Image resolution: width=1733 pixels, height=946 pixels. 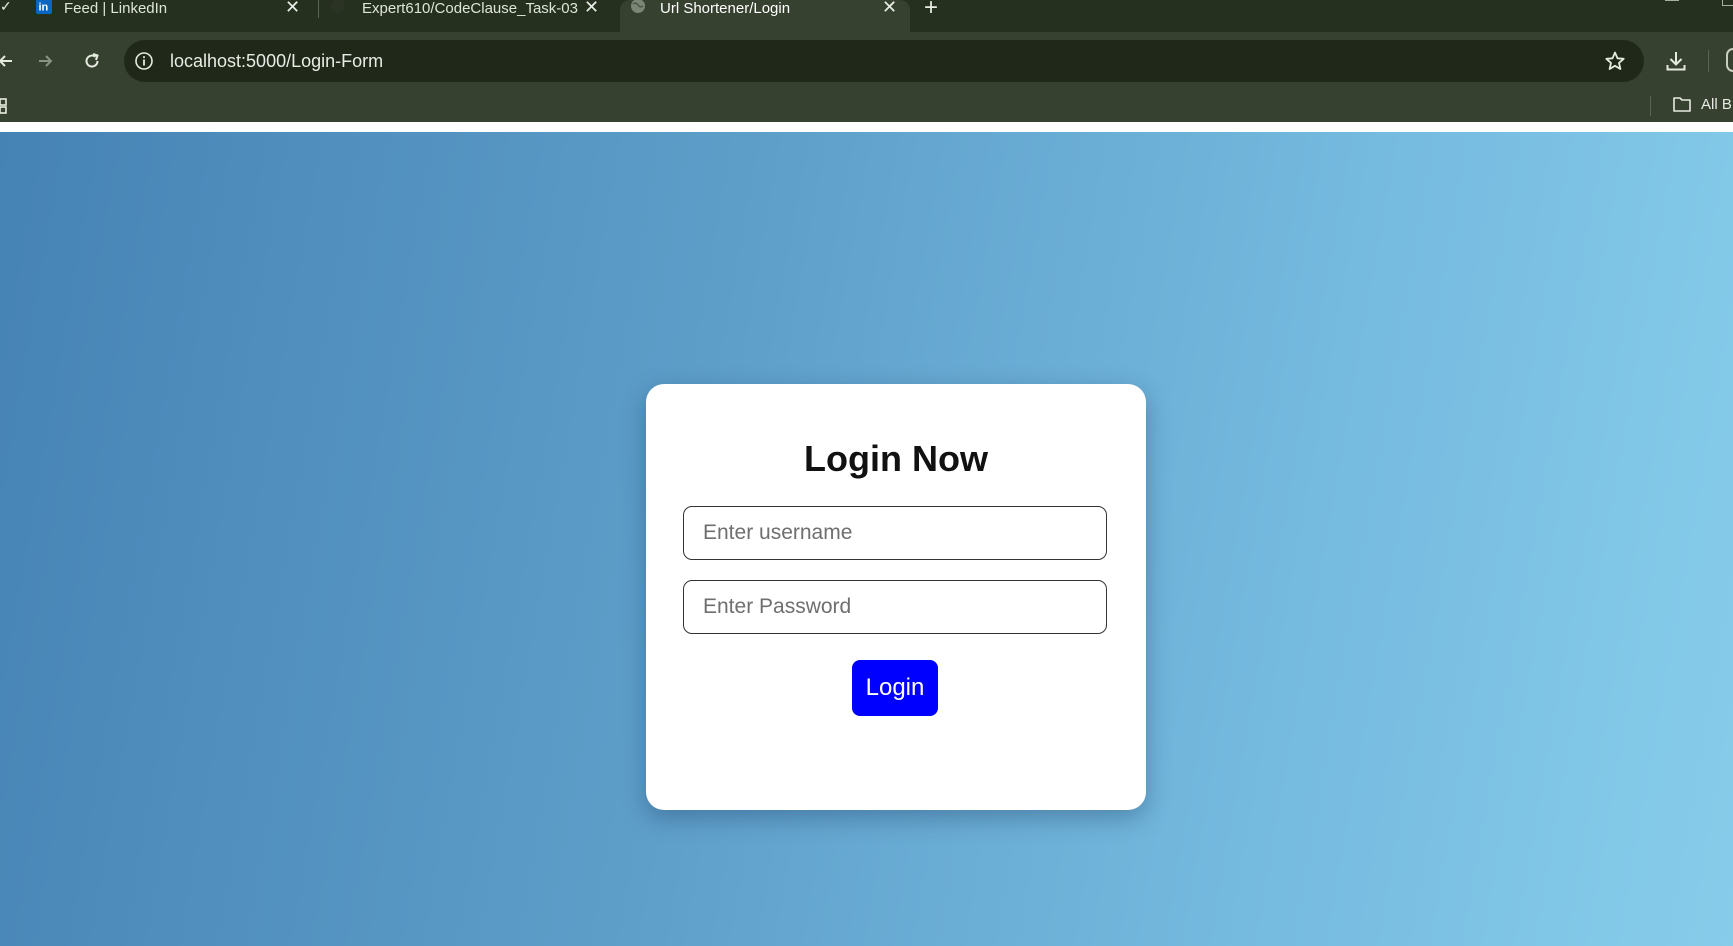 I want to click on linkedin-icon: in, so click(x=44, y=7).